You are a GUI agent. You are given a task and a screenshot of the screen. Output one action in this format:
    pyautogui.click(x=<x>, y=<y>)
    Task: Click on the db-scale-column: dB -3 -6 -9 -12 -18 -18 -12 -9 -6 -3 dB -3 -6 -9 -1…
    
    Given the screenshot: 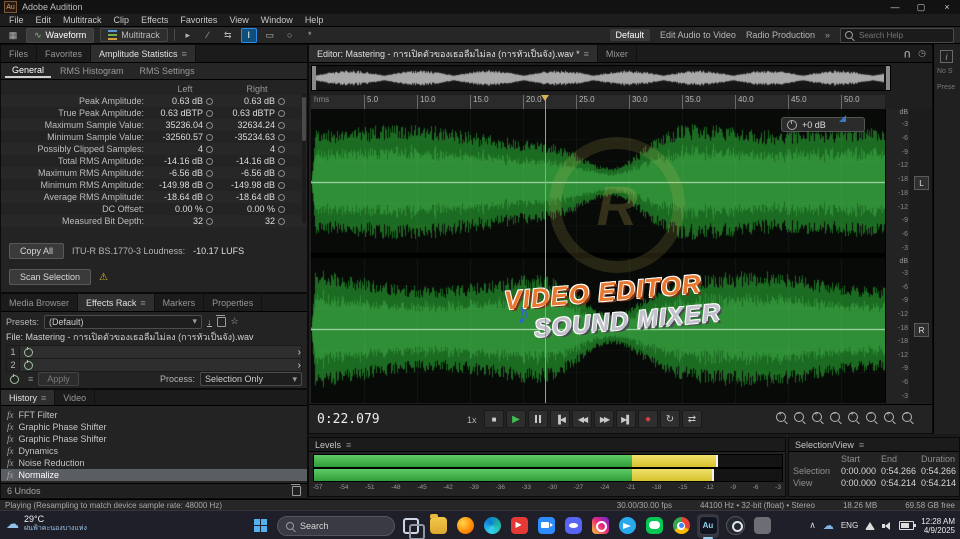 What is the action you would take?
    pyautogui.click(x=897, y=256)
    